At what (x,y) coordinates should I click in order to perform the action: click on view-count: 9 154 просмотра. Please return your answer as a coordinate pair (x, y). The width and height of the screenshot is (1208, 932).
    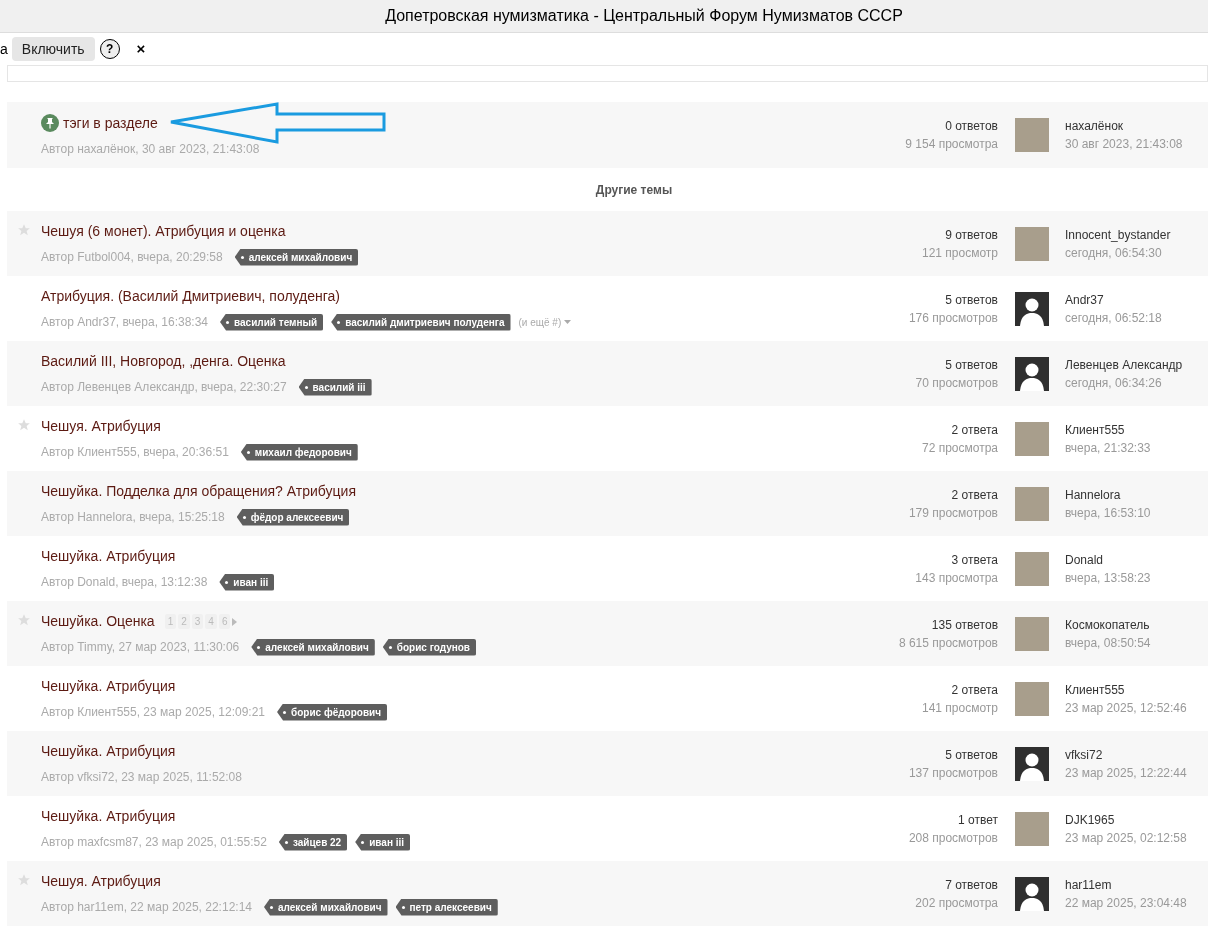
    Looking at the image, I should click on (951, 144).